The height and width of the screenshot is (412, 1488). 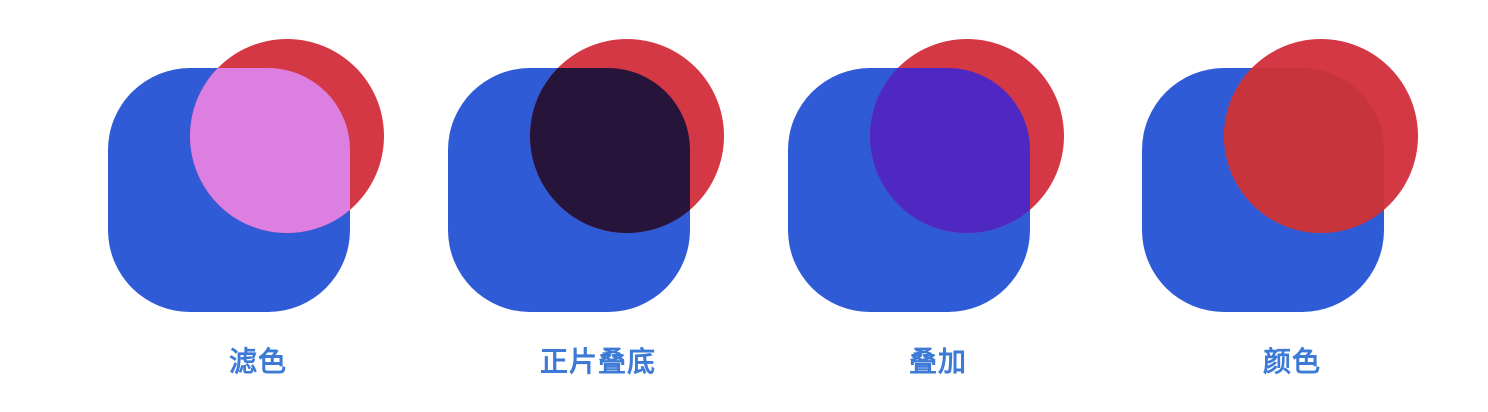 What do you see at coordinates (246, 175) in the screenshot?
I see `screen-illustration` at bounding box center [246, 175].